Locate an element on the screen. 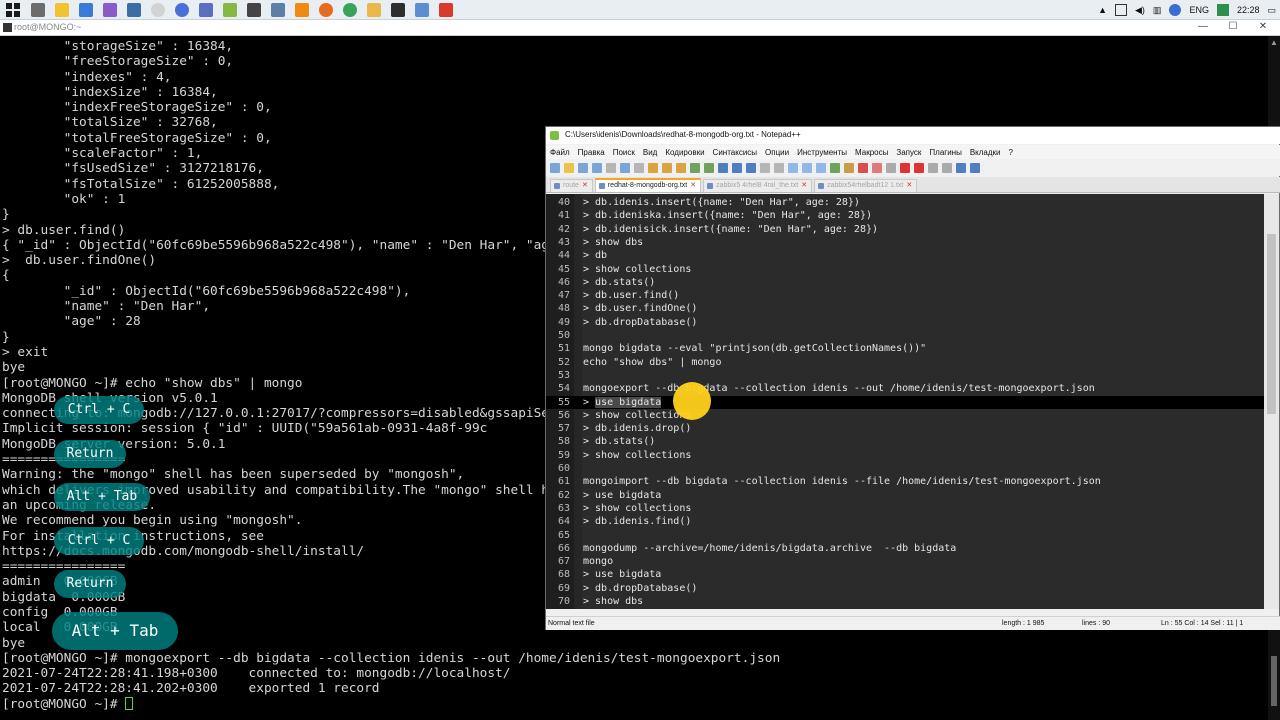 This screenshot has height=720, width=1280. editor-line: 64 > db.idenis.find() is located at coordinates (906, 521).